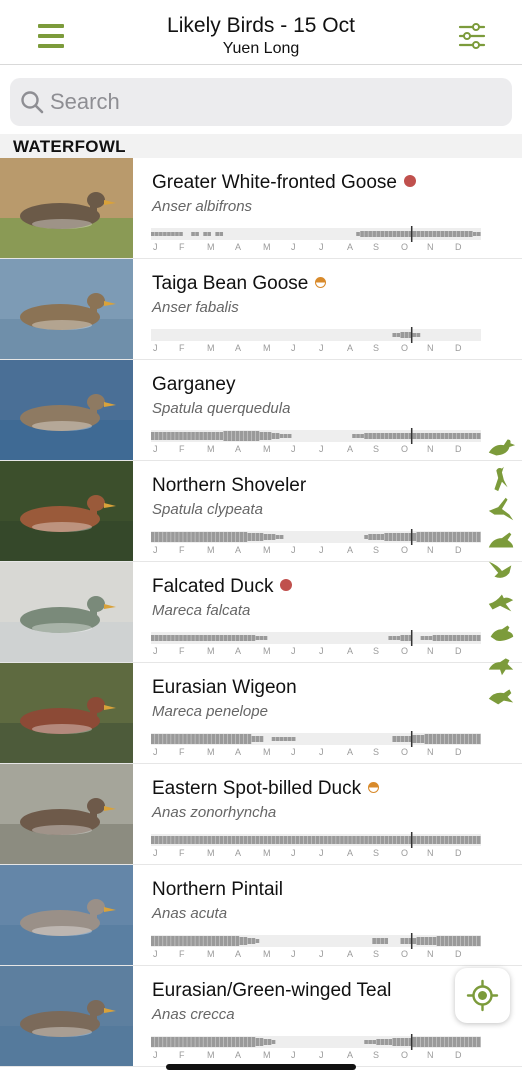  Describe the element at coordinates (501, 695) in the screenshot. I see `finch-icon` at that location.